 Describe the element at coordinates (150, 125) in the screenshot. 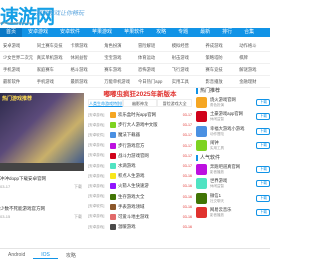

I see `item-name: 步行大人游戏中文版` at that location.